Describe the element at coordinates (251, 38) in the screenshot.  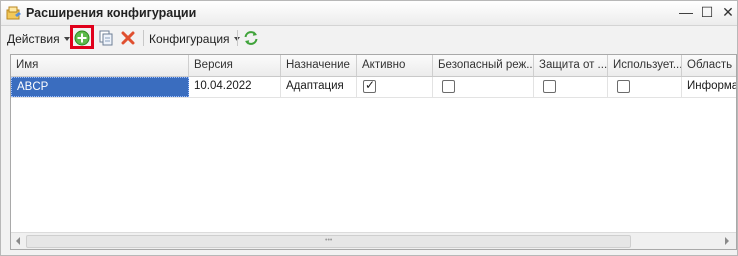
I see `refresh-icon` at that location.